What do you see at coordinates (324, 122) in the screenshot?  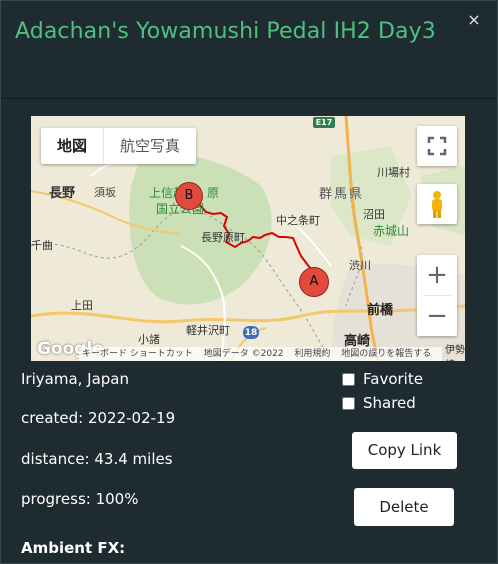 I see `route-shield-e17: E17` at bounding box center [324, 122].